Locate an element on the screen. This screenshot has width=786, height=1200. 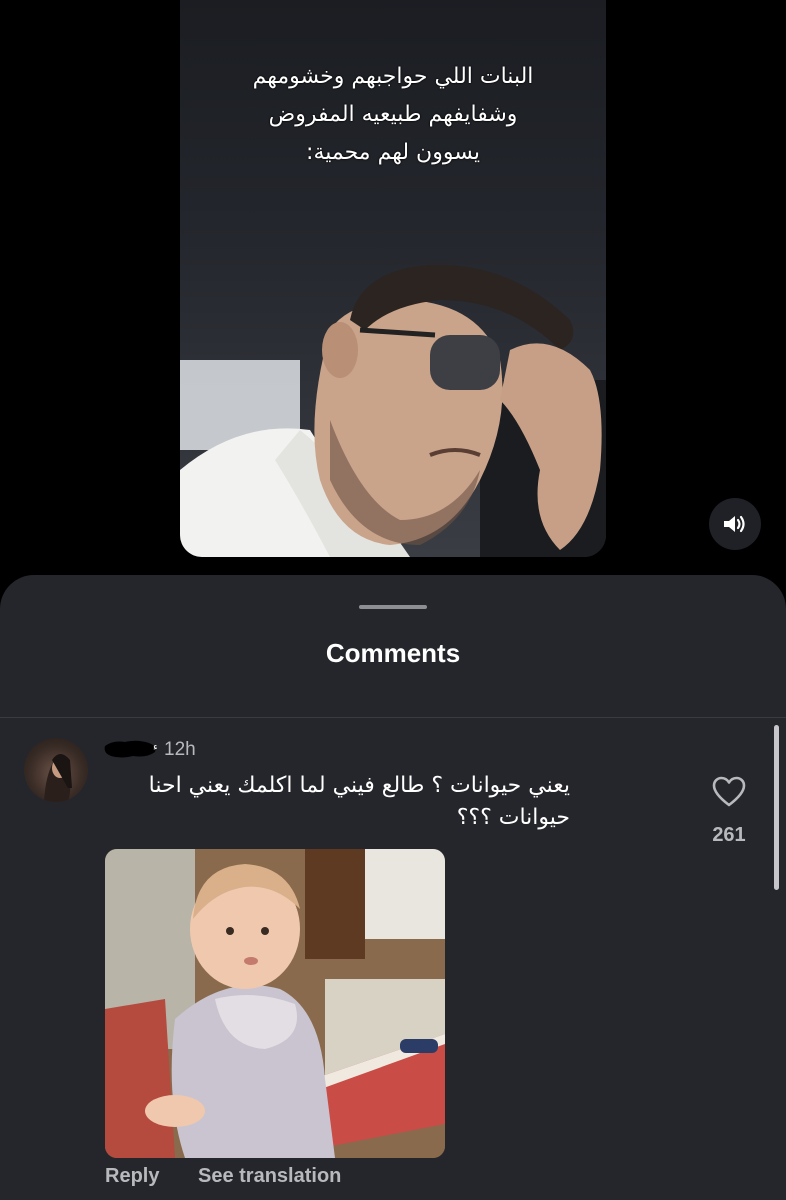
caption-line: يسوون لهم محمية: is located at coordinates (393, 152).